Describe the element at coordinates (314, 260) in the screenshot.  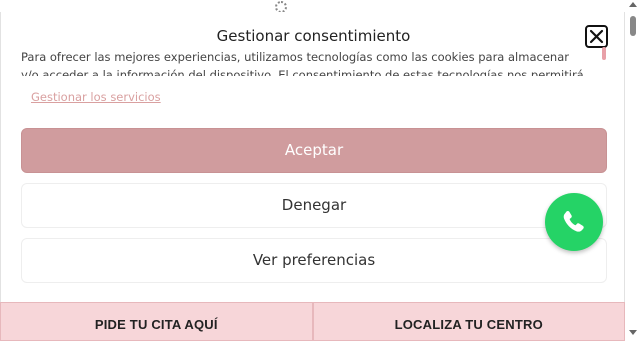
I see `view-preferences-button: Ver preferencias` at that location.